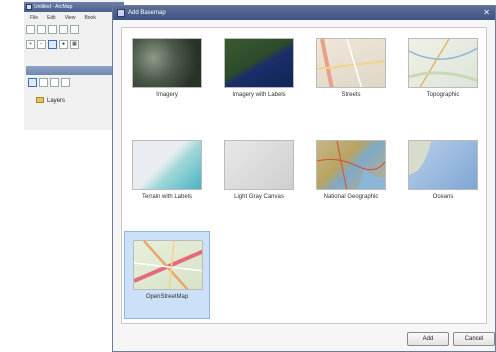 This screenshot has height=352, width=496. I want to click on imagery-thumbnail, so click(167, 63).